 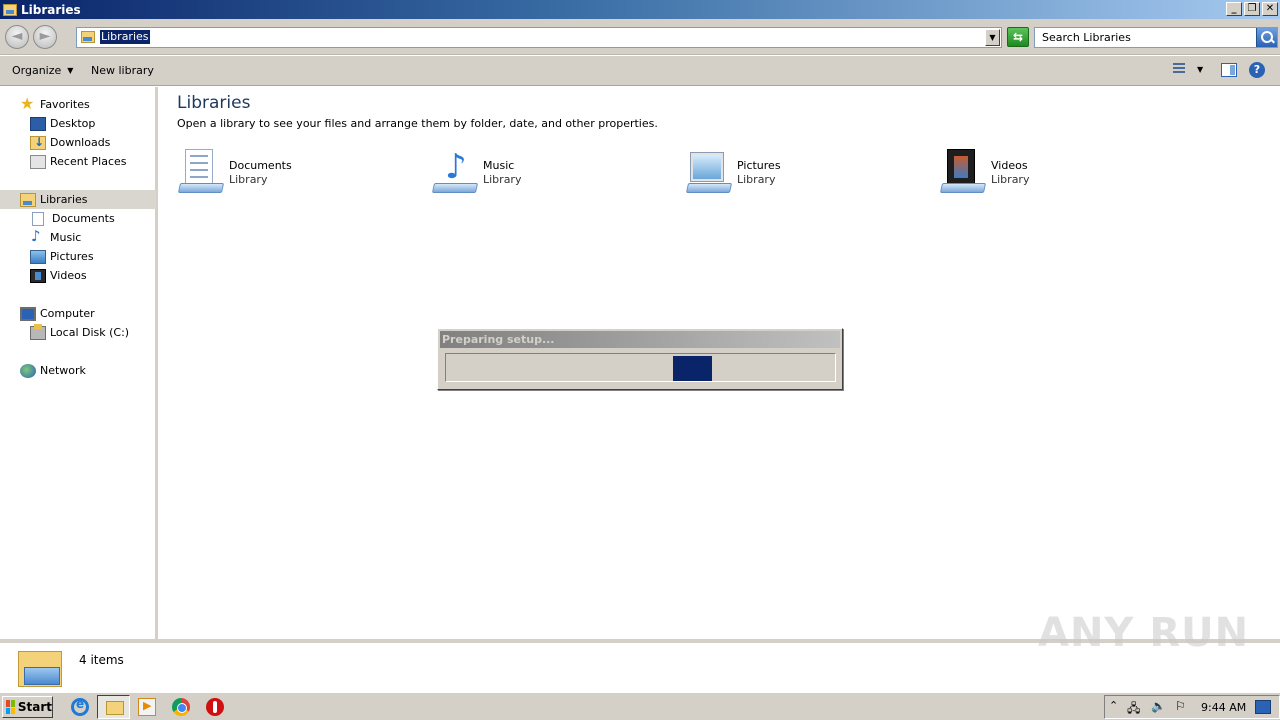 I want to click on address-bar: Libraries ▼, so click(x=539, y=37).